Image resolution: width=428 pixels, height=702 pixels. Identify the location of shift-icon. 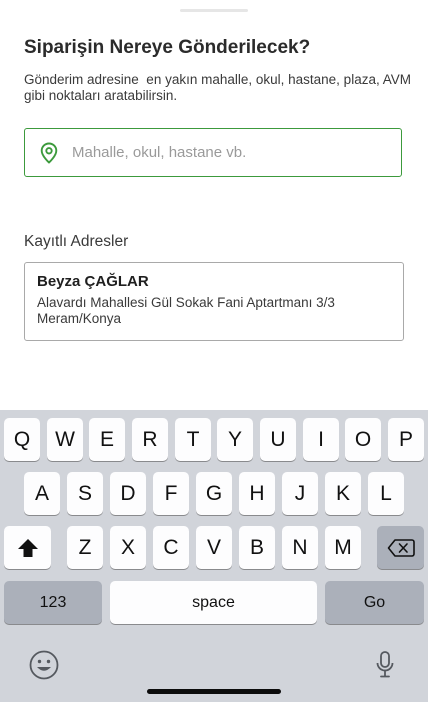
(27, 547).